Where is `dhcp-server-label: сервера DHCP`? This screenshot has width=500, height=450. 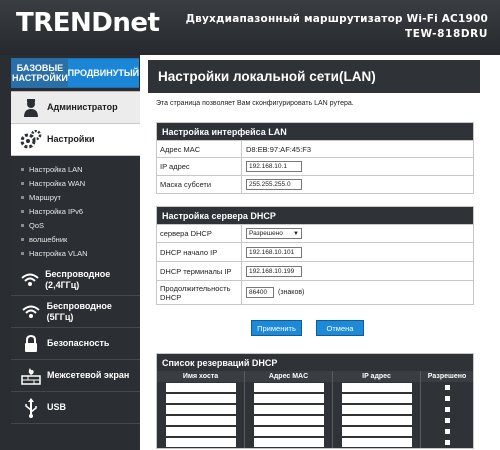 dhcp-server-label: сервера DHCP is located at coordinates (199, 233).